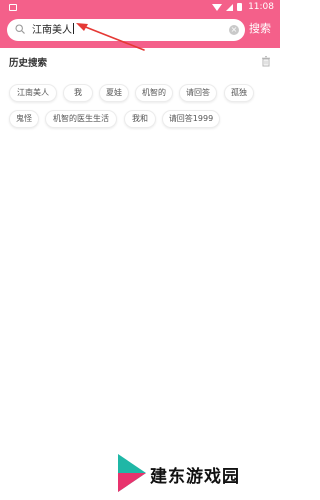  Describe the element at coordinates (217, 7) in the screenshot. I see `wifi-icon` at that location.